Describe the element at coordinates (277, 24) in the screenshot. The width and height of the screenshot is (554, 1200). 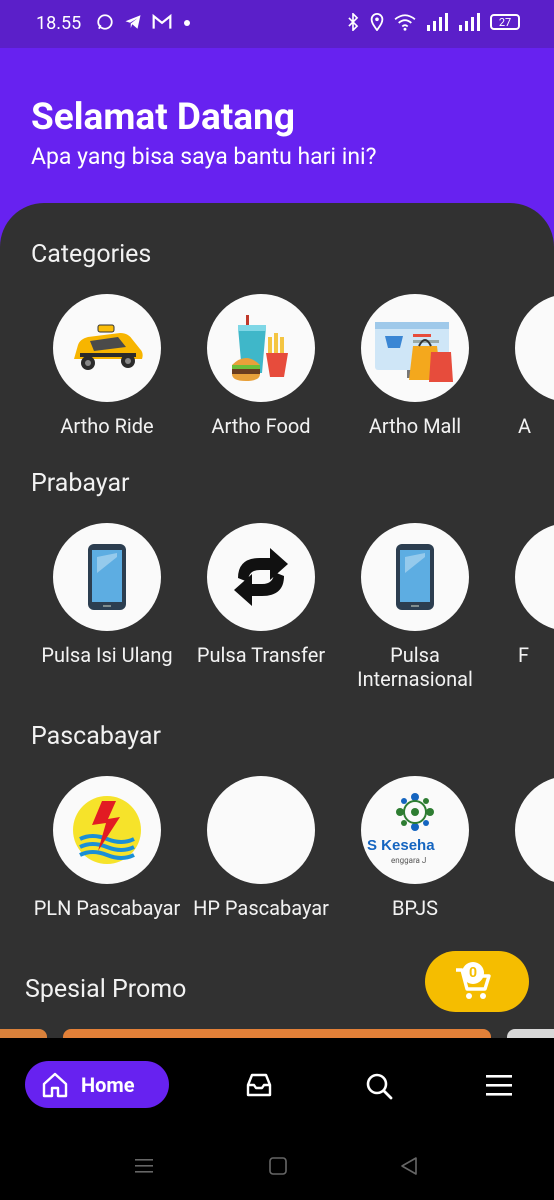
I see `status-bar: 18.55 27` at that location.